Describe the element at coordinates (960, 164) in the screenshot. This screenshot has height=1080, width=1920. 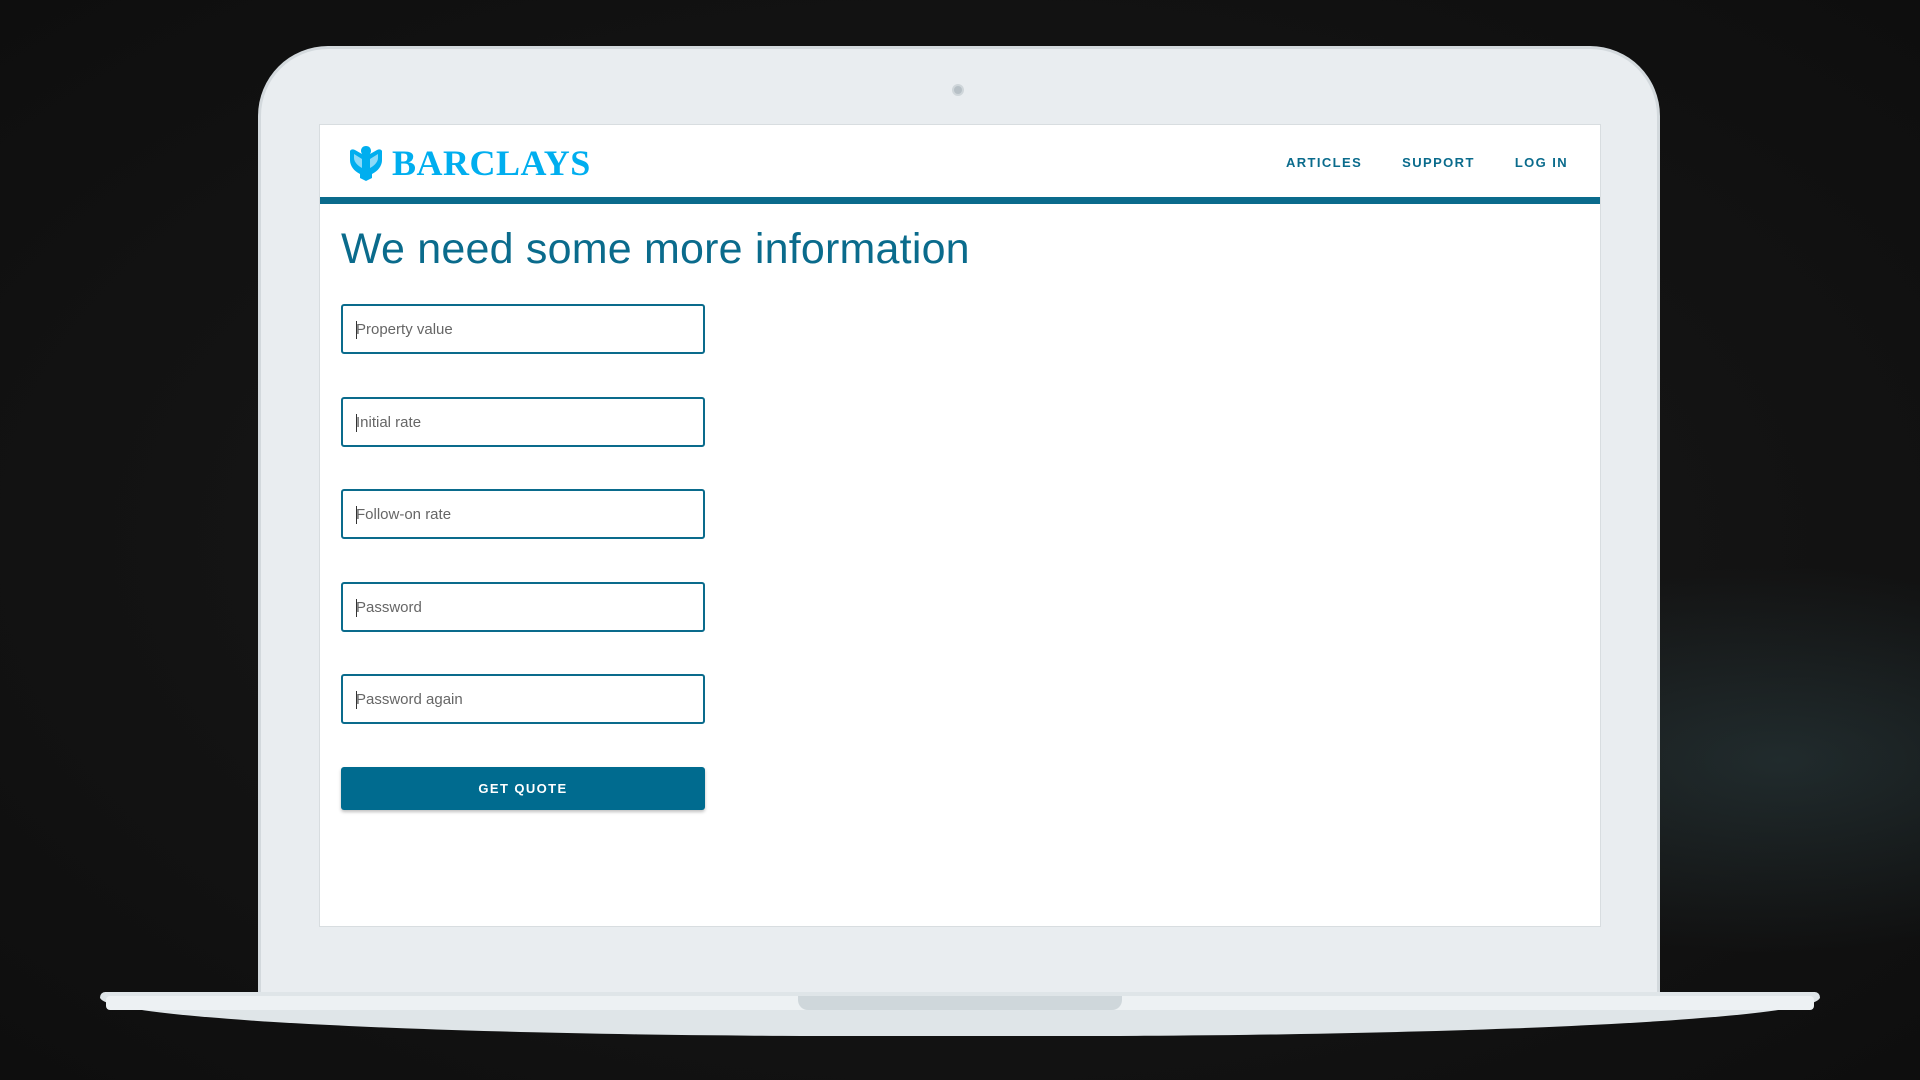
I see `site-header: BARCLAYS ARTICLES SUPPORT LOG IN` at that location.